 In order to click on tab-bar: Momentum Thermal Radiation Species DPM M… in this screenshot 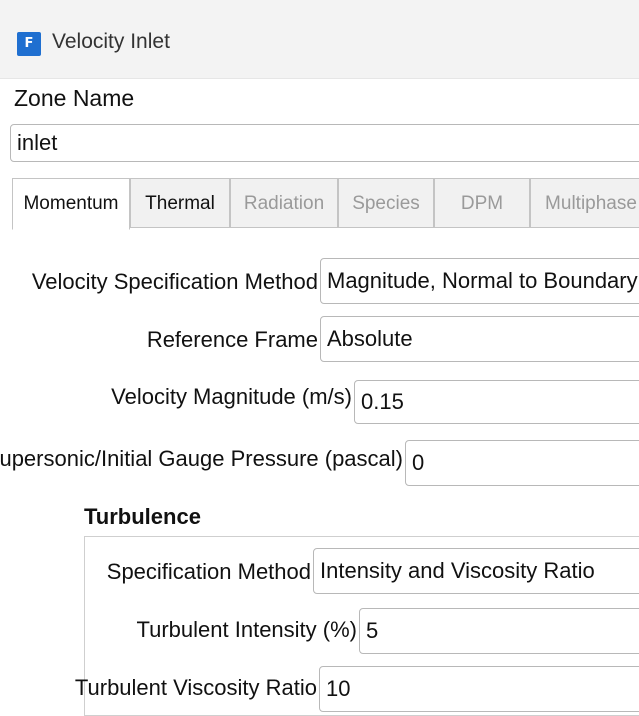, I will do `click(325, 204)`.